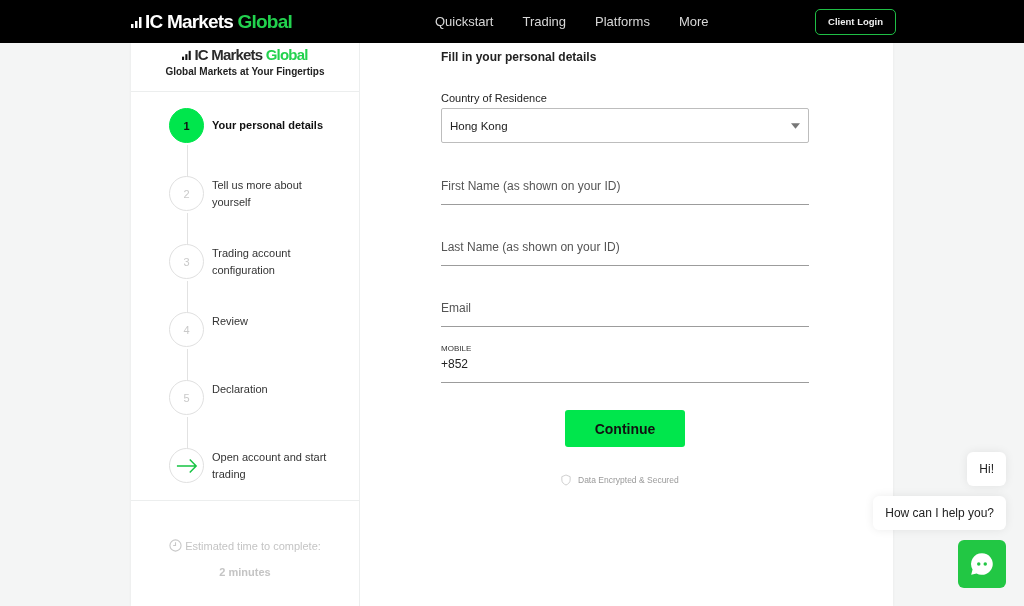 The width and height of the screenshot is (1024, 606). I want to click on text-input-field: Last Name (as shown on your ID), so click(625, 248).